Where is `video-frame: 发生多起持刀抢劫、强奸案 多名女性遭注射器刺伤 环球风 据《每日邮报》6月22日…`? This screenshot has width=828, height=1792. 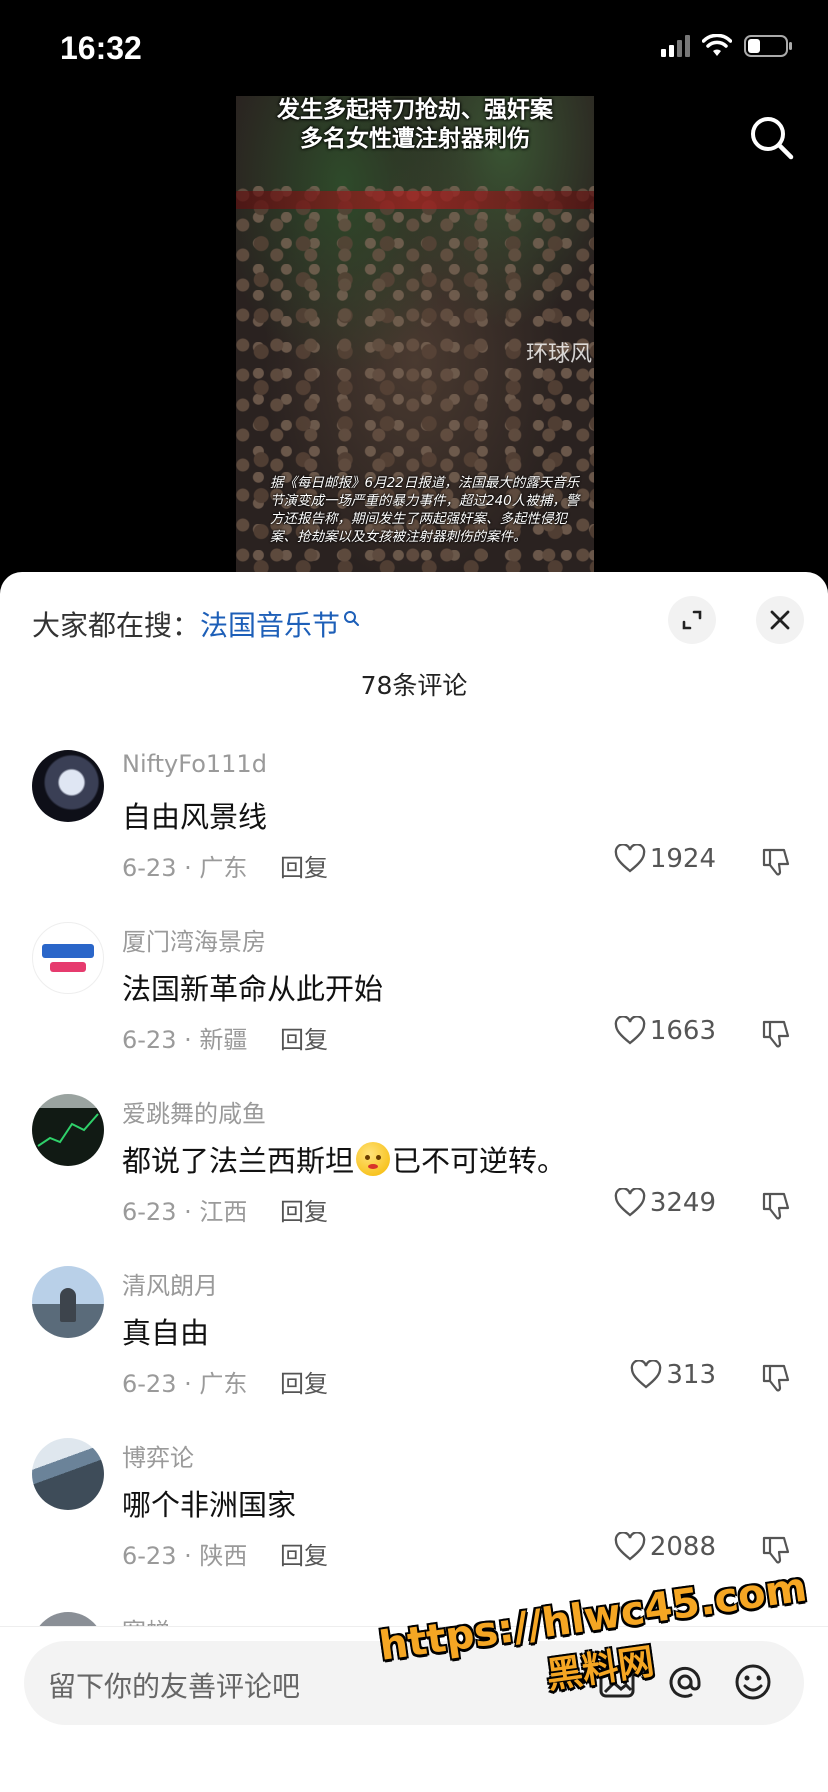 video-frame: 发生多起持刀抢劫、强奸案 多名女性遭注射器刺伤 环球风 据《每日邮报》6月22日… is located at coordinates (415, 336).